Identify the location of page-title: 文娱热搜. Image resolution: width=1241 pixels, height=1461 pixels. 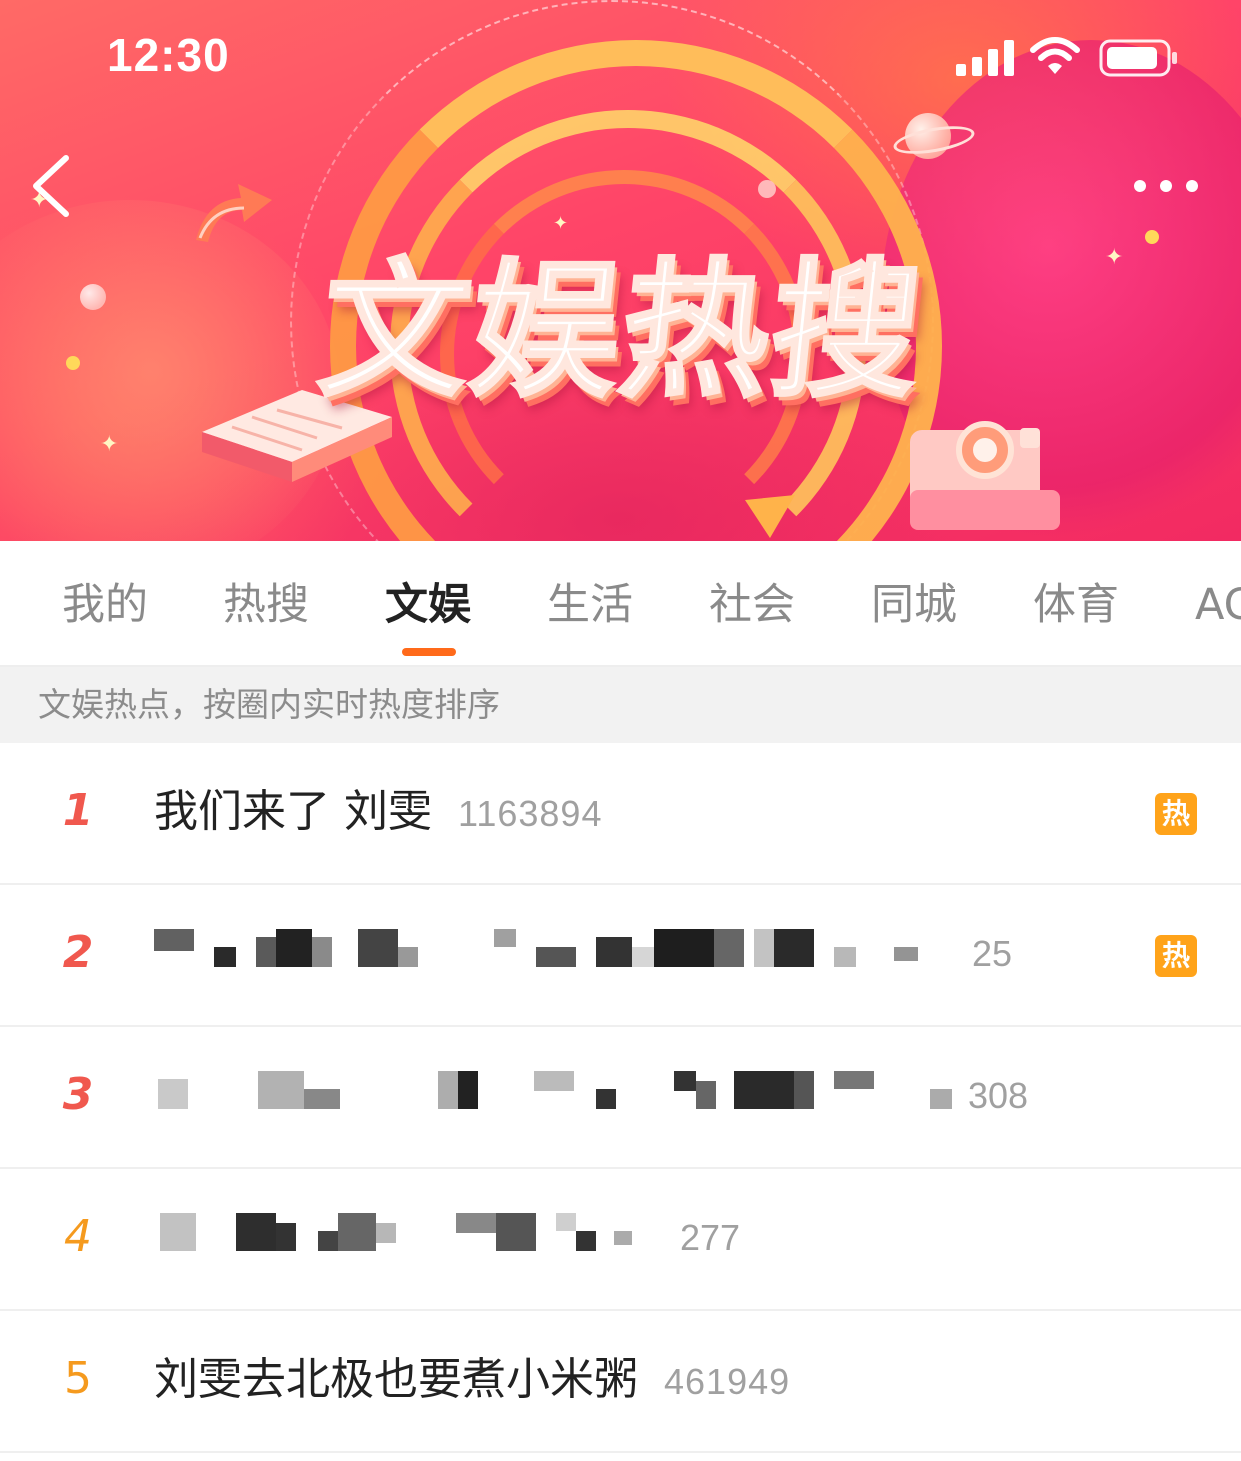
(620, 331).